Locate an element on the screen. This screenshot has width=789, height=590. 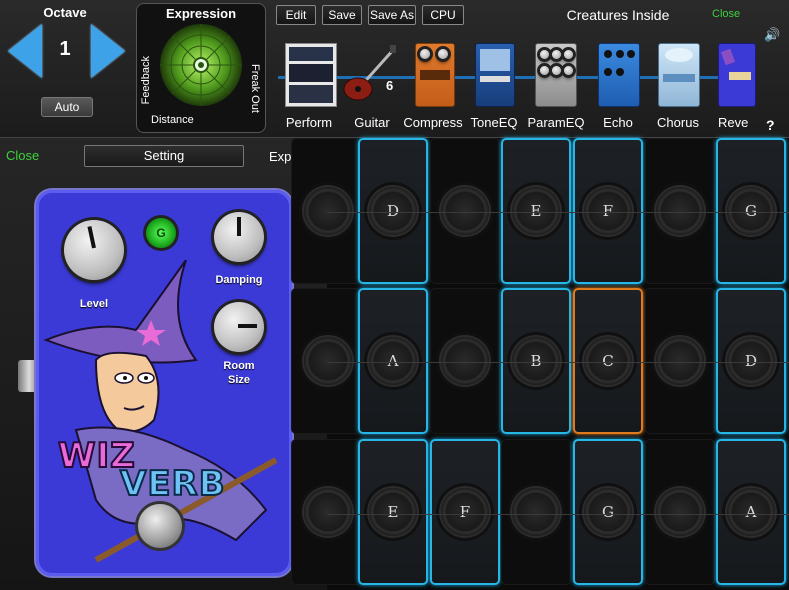
logo-verb: VERB is located at coordinates (172, 484).